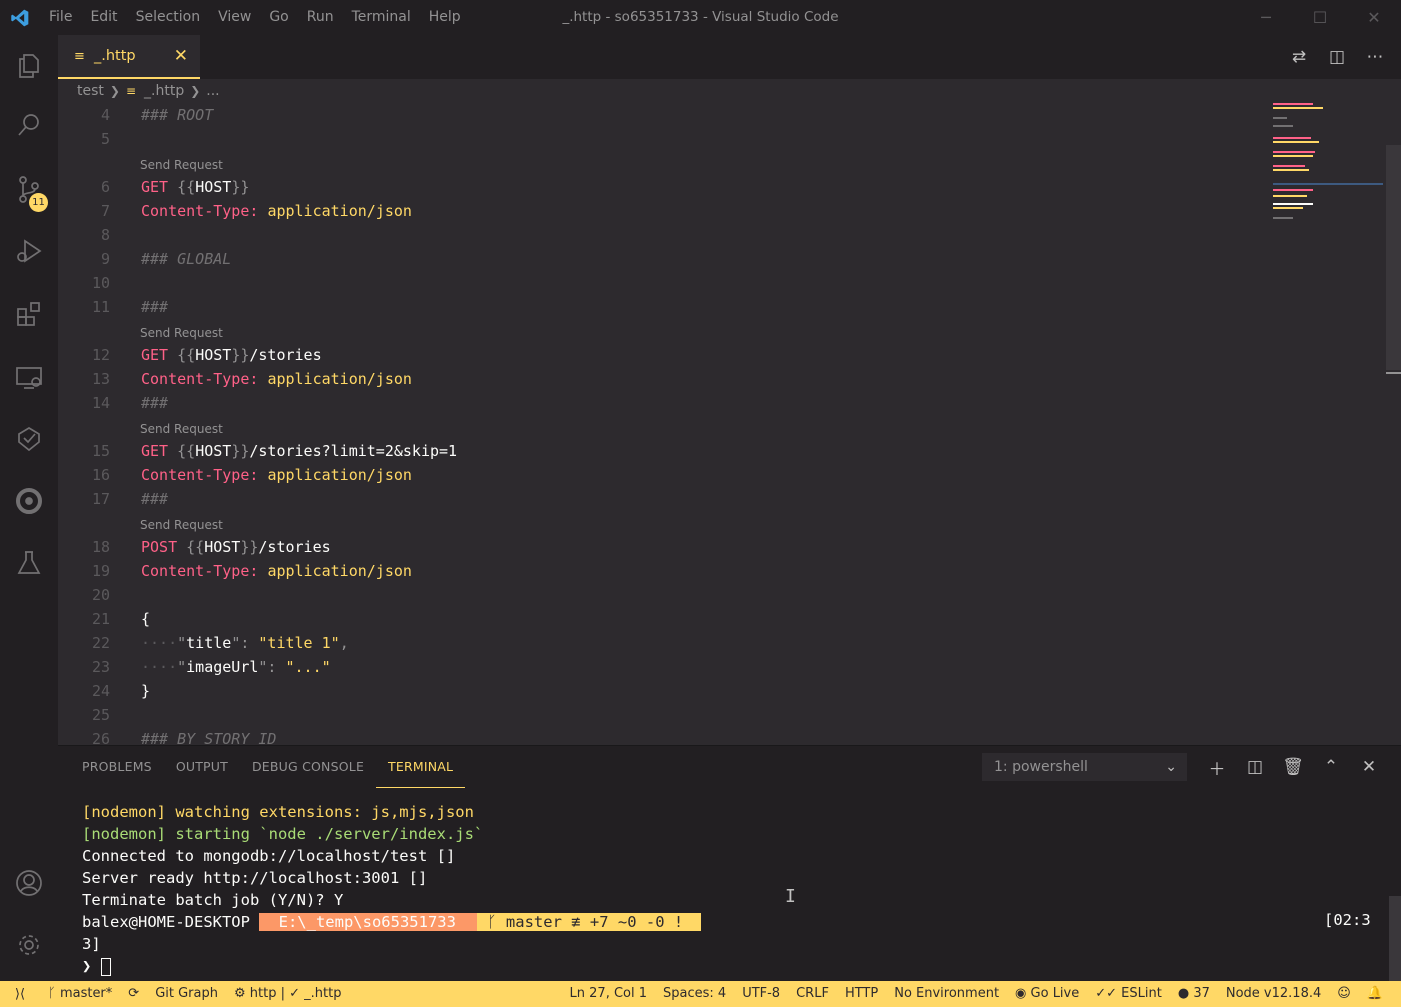 Image resolution: width=1401 pixels, height=1007 pixels. I want to click on status-eol: CRLF, so click(812, 994).